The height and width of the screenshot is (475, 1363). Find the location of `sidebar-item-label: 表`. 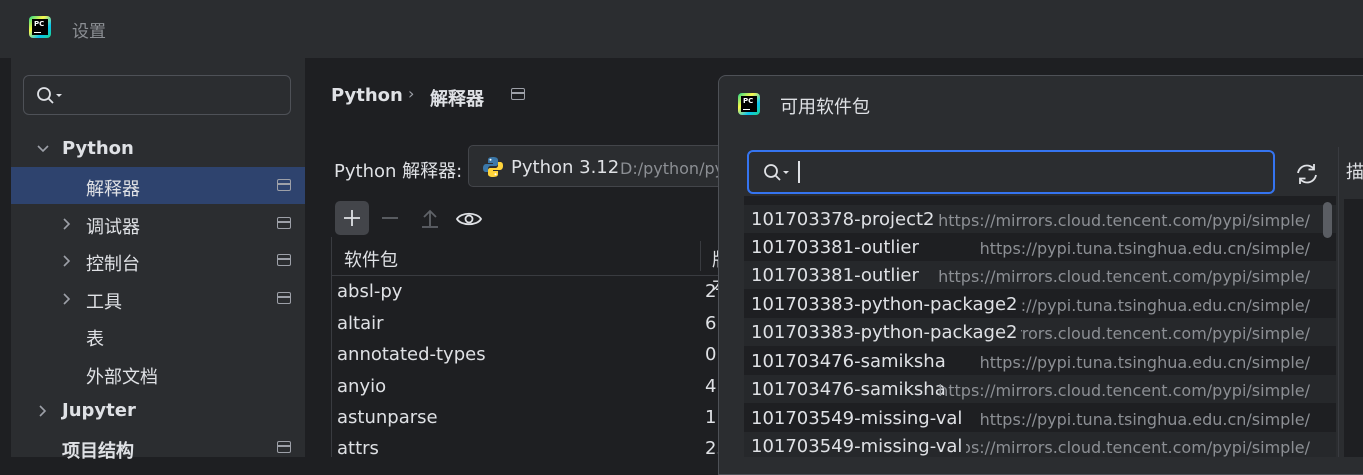

sidebar-item-label: 表 is located at coordinates (95, 339).